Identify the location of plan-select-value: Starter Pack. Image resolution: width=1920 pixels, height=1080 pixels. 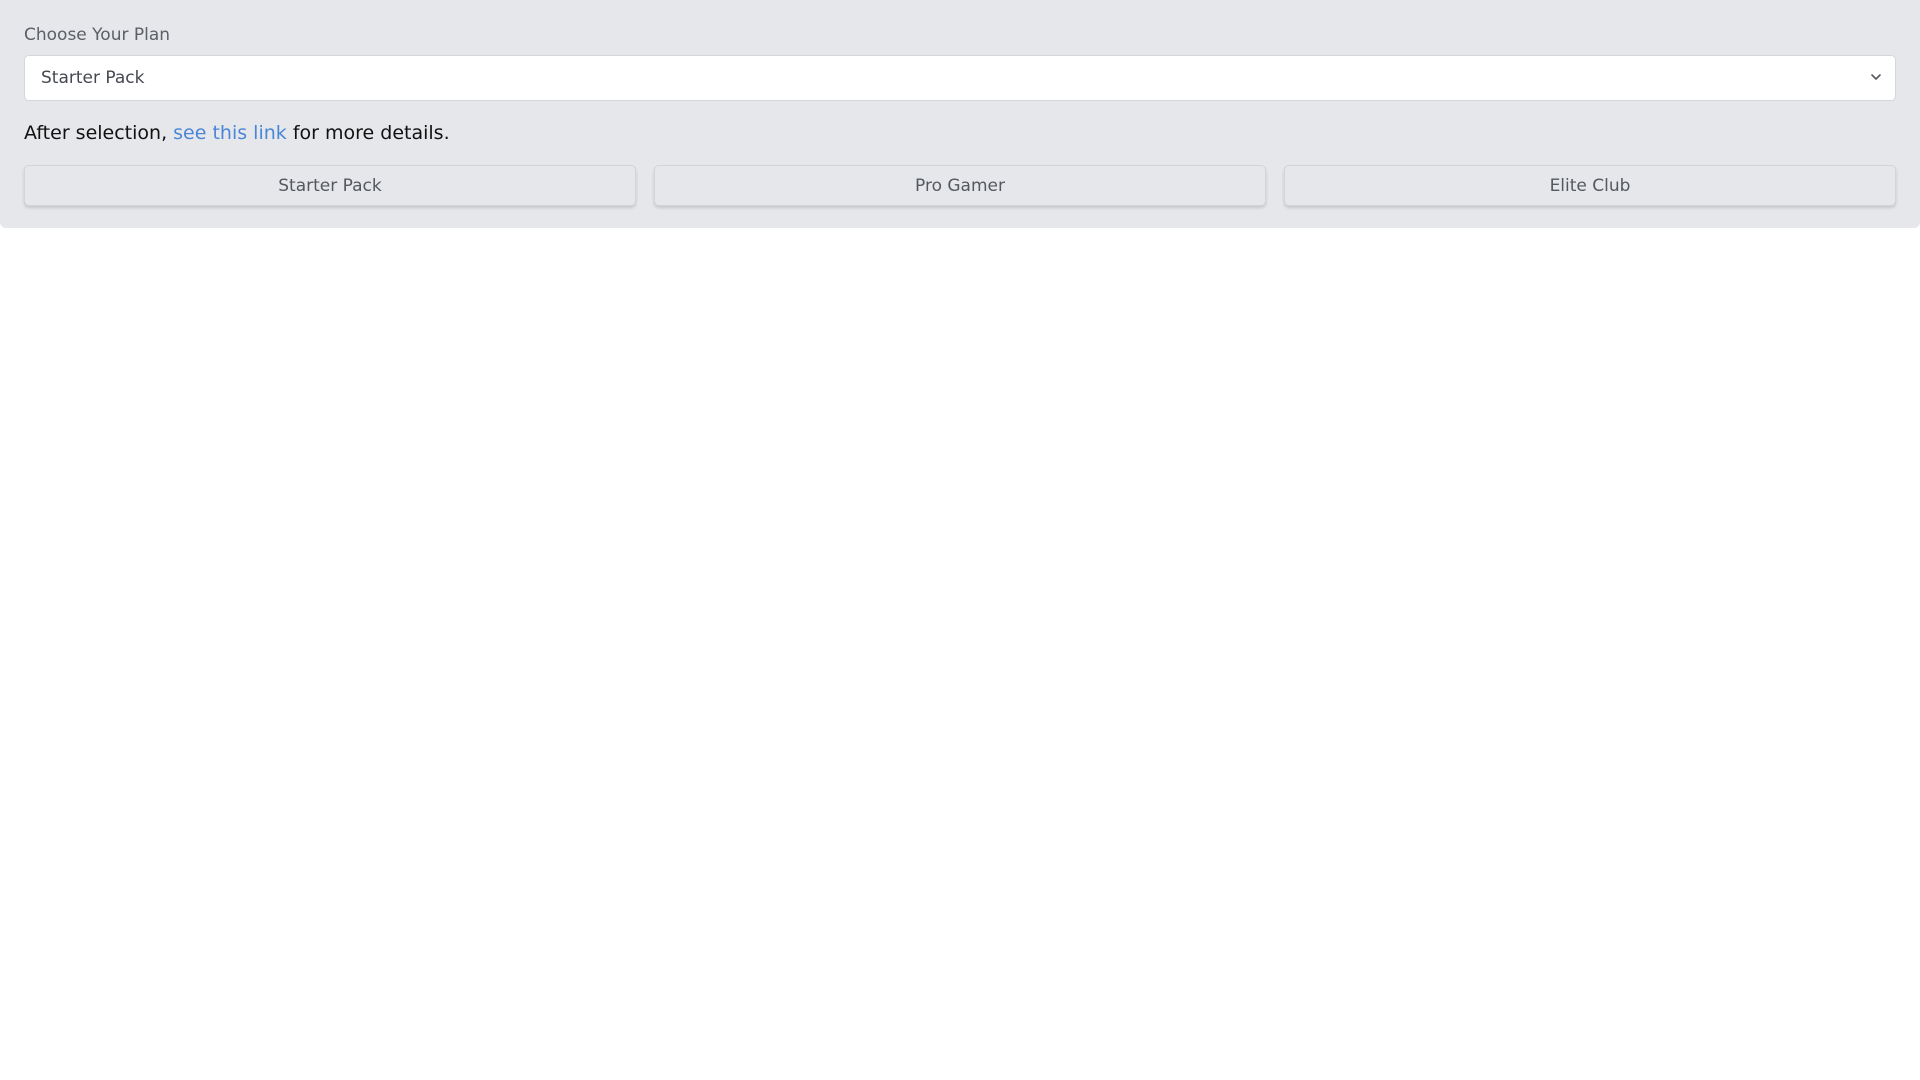
(93, 78).